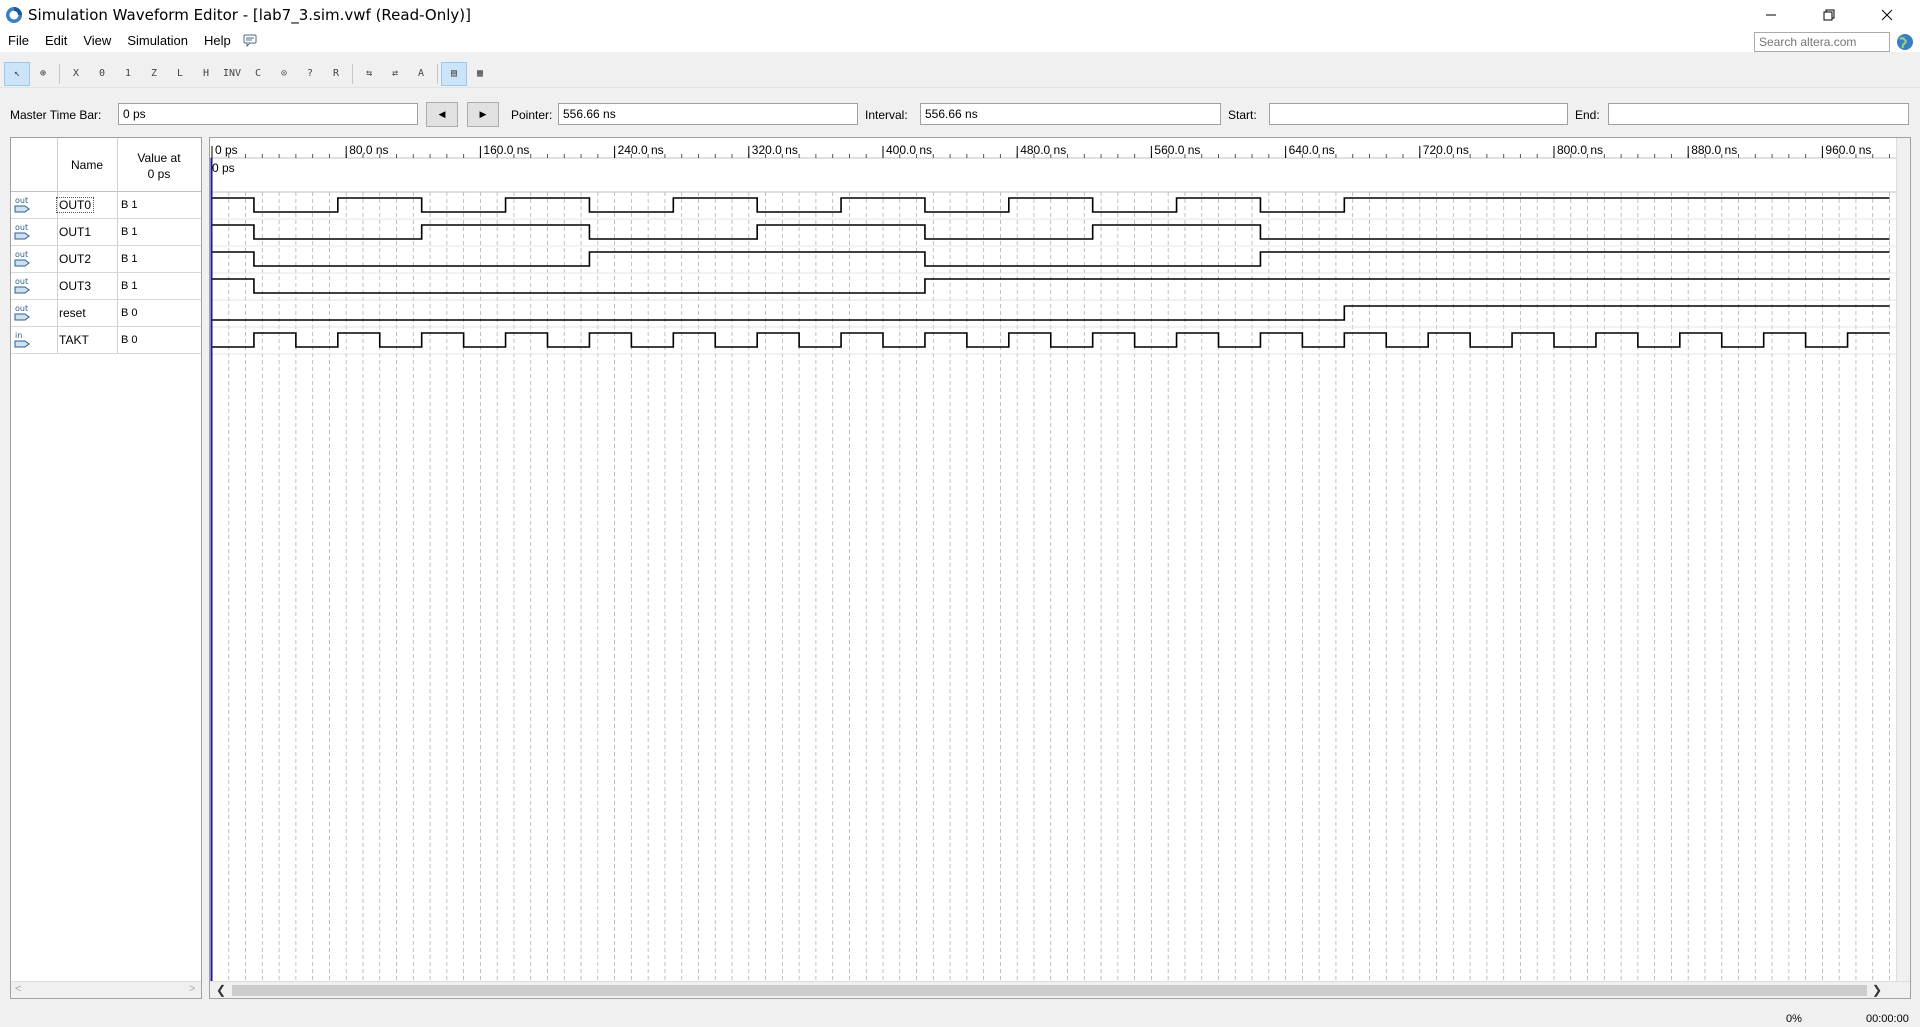 The width and height of the screenshot is (1920, 1027). I want to click on signal-name: reset, so click(72, 313).